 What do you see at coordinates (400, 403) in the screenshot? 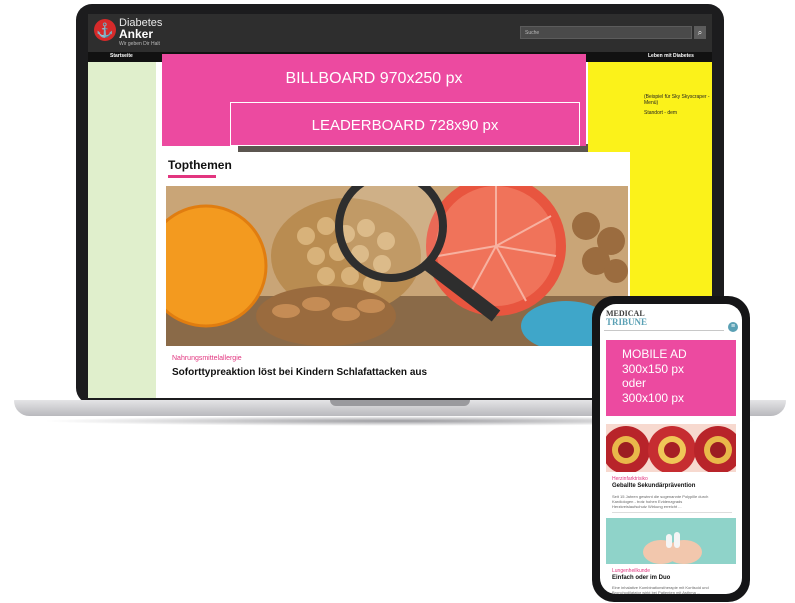
I see `laptop-hinge-notch` at bounding box center [400, 403].